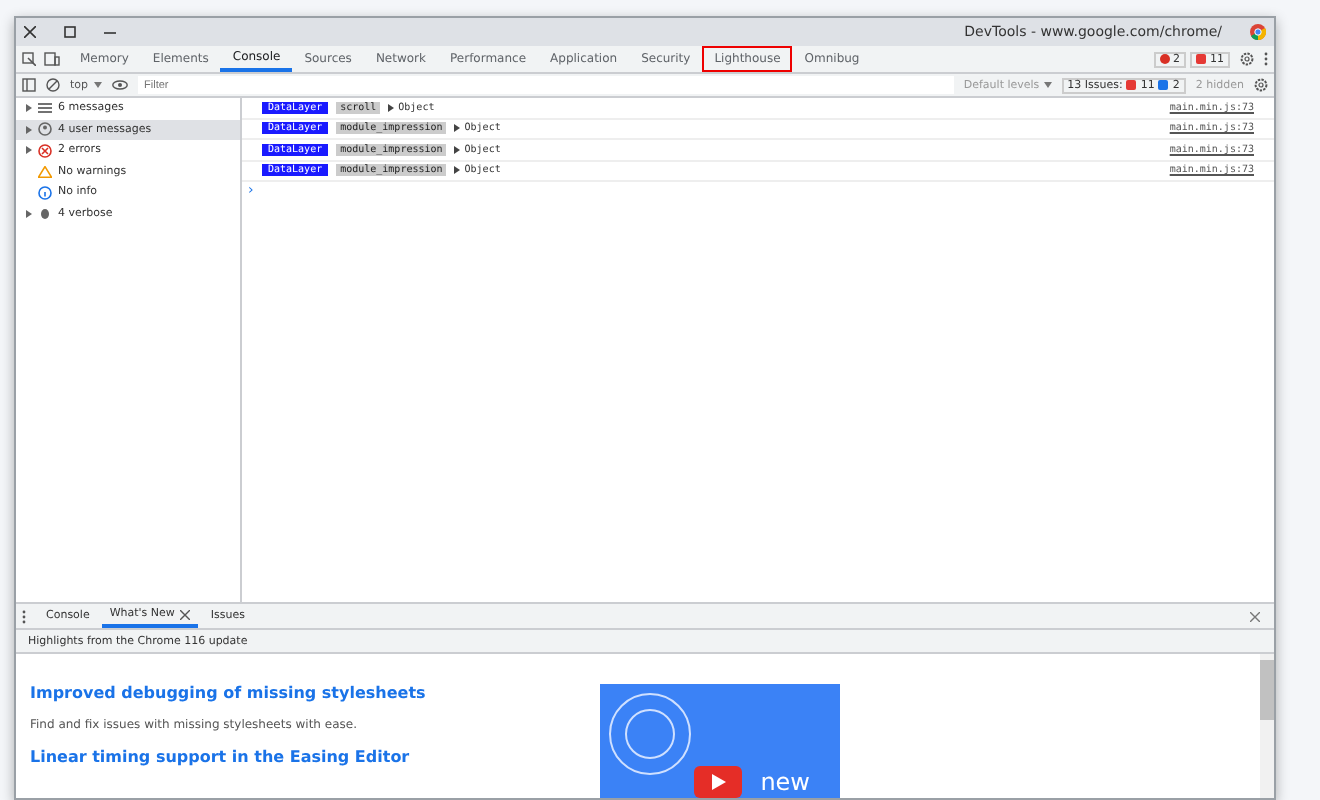 This screenshot has width=1320, height=800. I want to click on user-icon, so click(45, 129).